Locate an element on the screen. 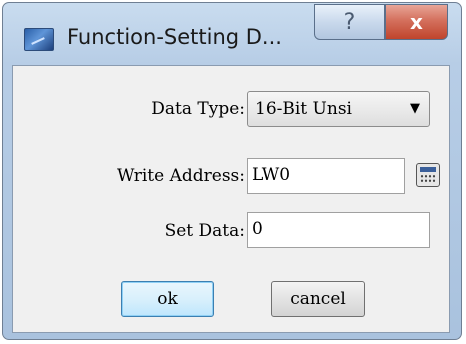  write-address-label: Write Address: is located at coordinates (181, 176).